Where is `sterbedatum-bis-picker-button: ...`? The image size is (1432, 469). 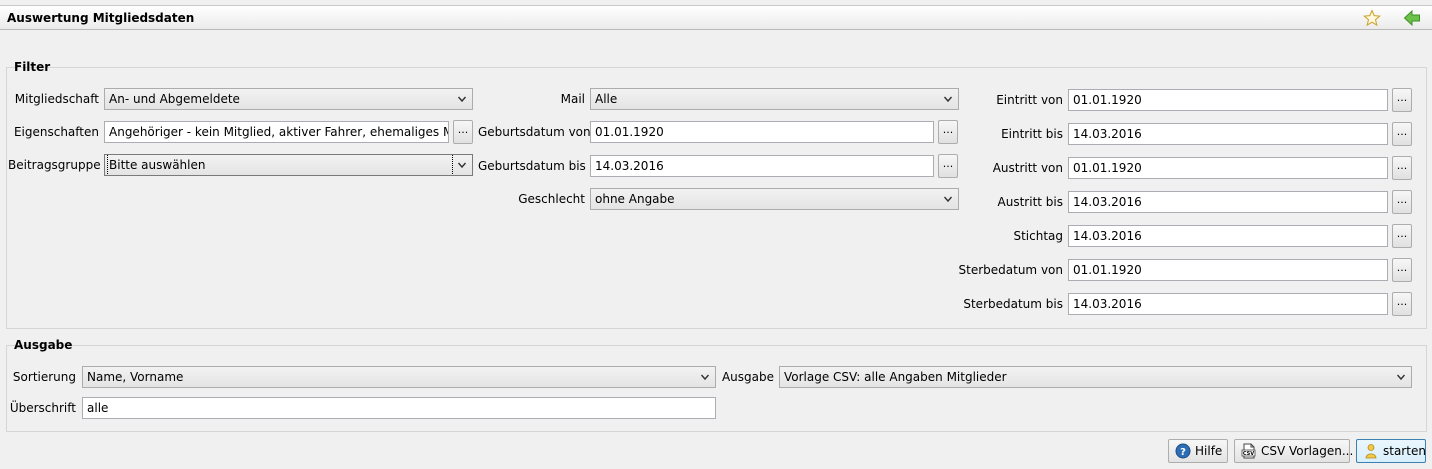
sterbedatum-bis-picker-button: ... is located at coordinates (1402, 304).